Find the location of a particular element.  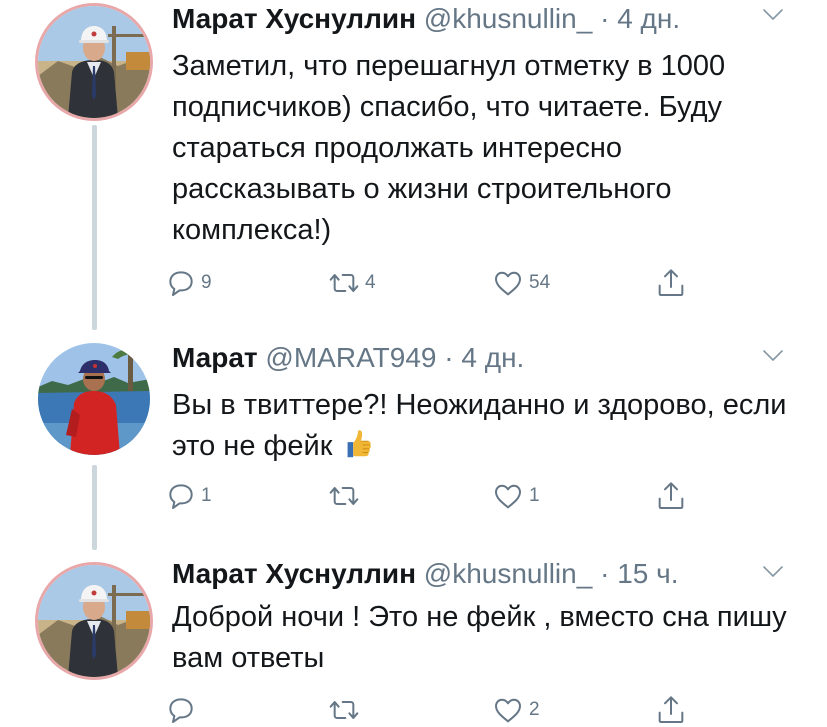

like-button: 2 is located at coordinates (515, 710).